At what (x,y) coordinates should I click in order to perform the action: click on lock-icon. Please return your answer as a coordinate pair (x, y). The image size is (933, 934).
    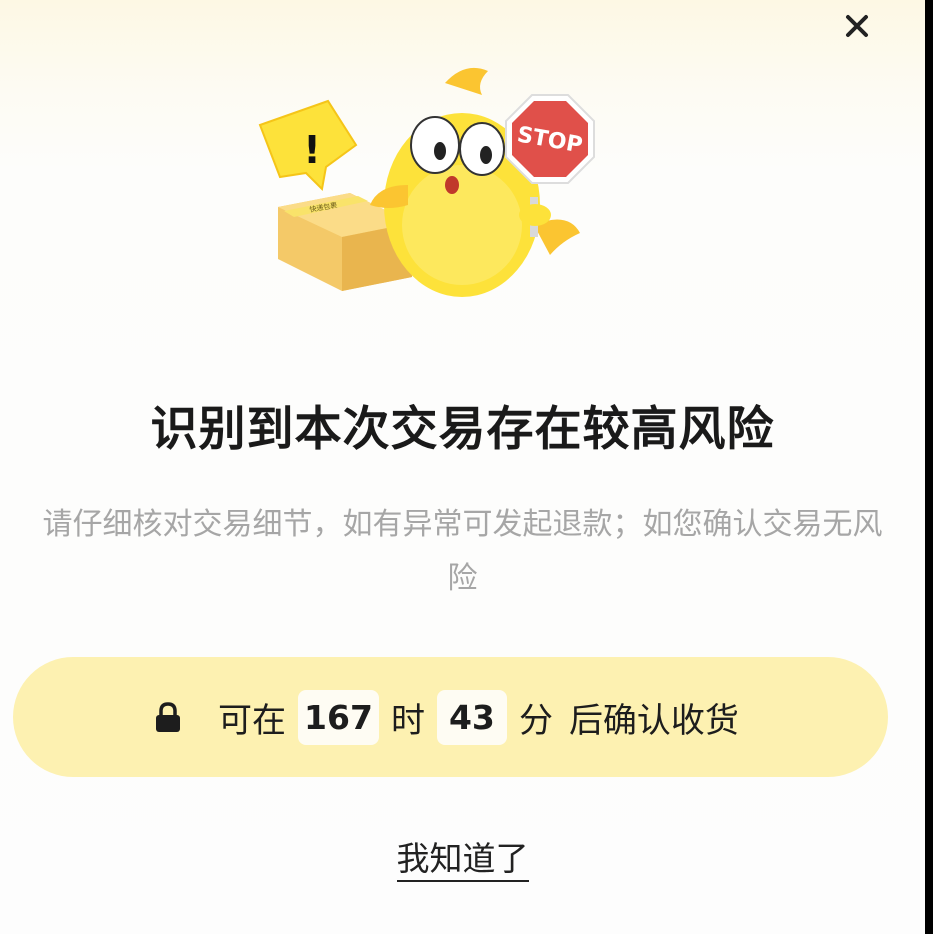
    Looking at the image, I should click on (168, 717).